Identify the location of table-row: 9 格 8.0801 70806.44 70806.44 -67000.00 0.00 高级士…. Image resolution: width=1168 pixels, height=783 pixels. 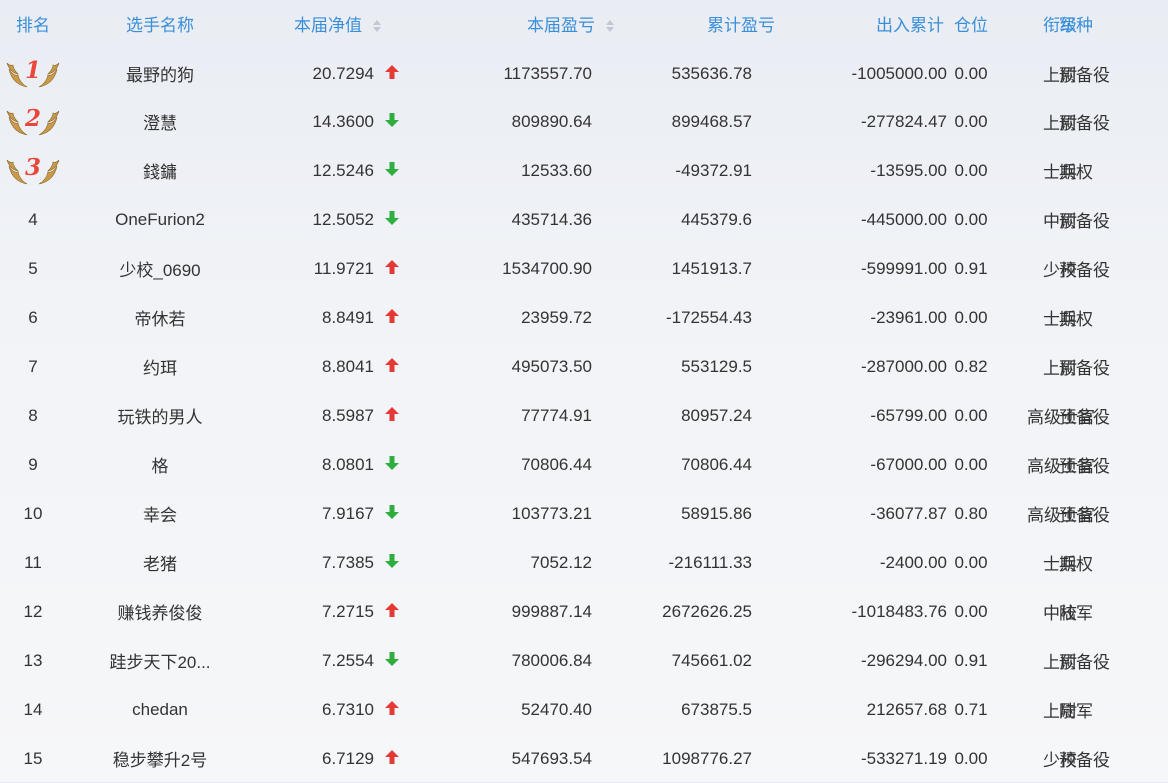
(584, 464).